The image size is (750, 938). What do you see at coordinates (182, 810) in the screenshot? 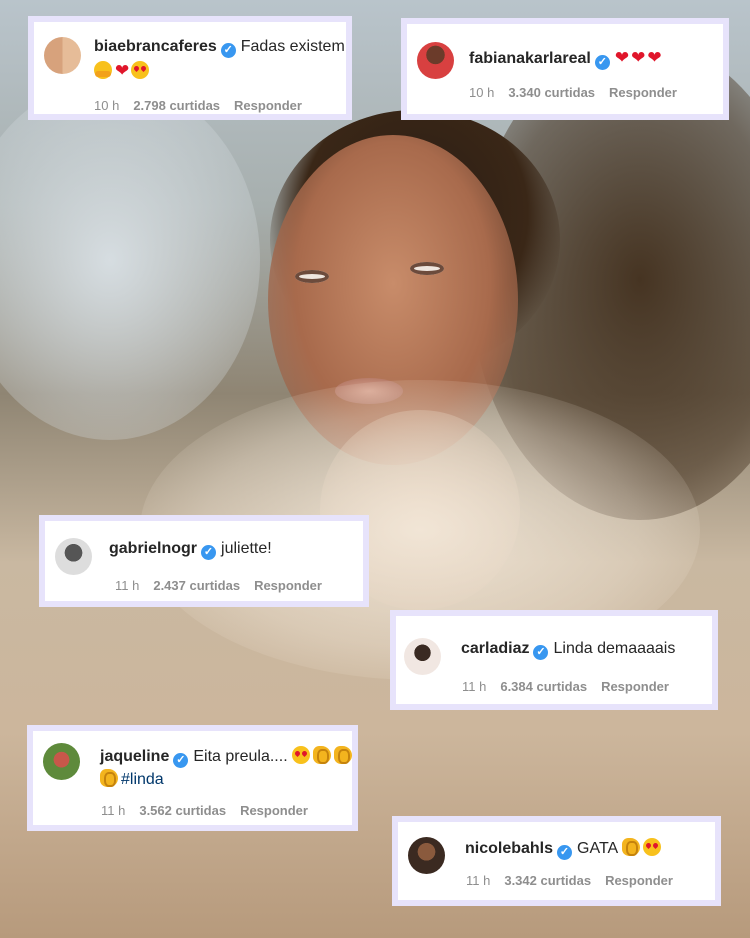
I see `likes-count: 3.562 curtidas` at bounding box center [182, 810].